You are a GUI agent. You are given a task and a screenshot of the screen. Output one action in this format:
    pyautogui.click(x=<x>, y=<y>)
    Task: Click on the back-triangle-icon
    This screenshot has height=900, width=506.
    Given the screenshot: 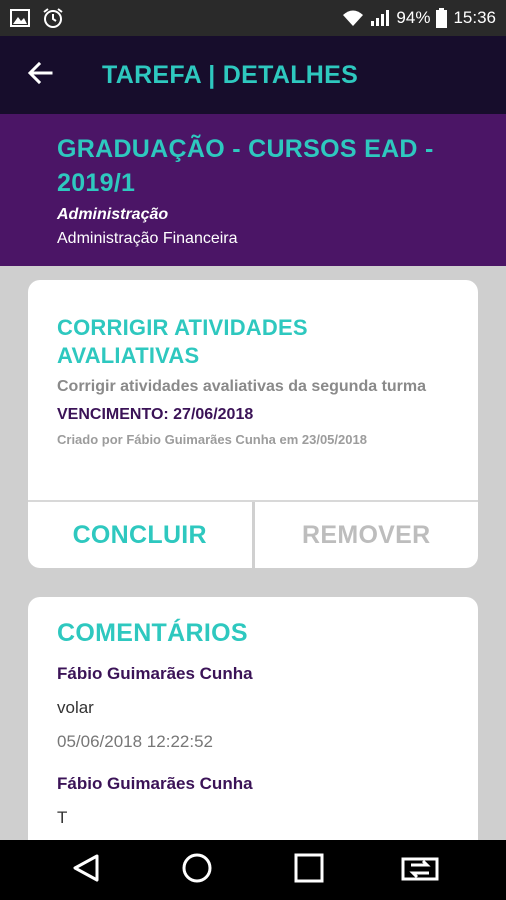 What is the action you would take?
    pyautogui.click(x=86, y=870)
    